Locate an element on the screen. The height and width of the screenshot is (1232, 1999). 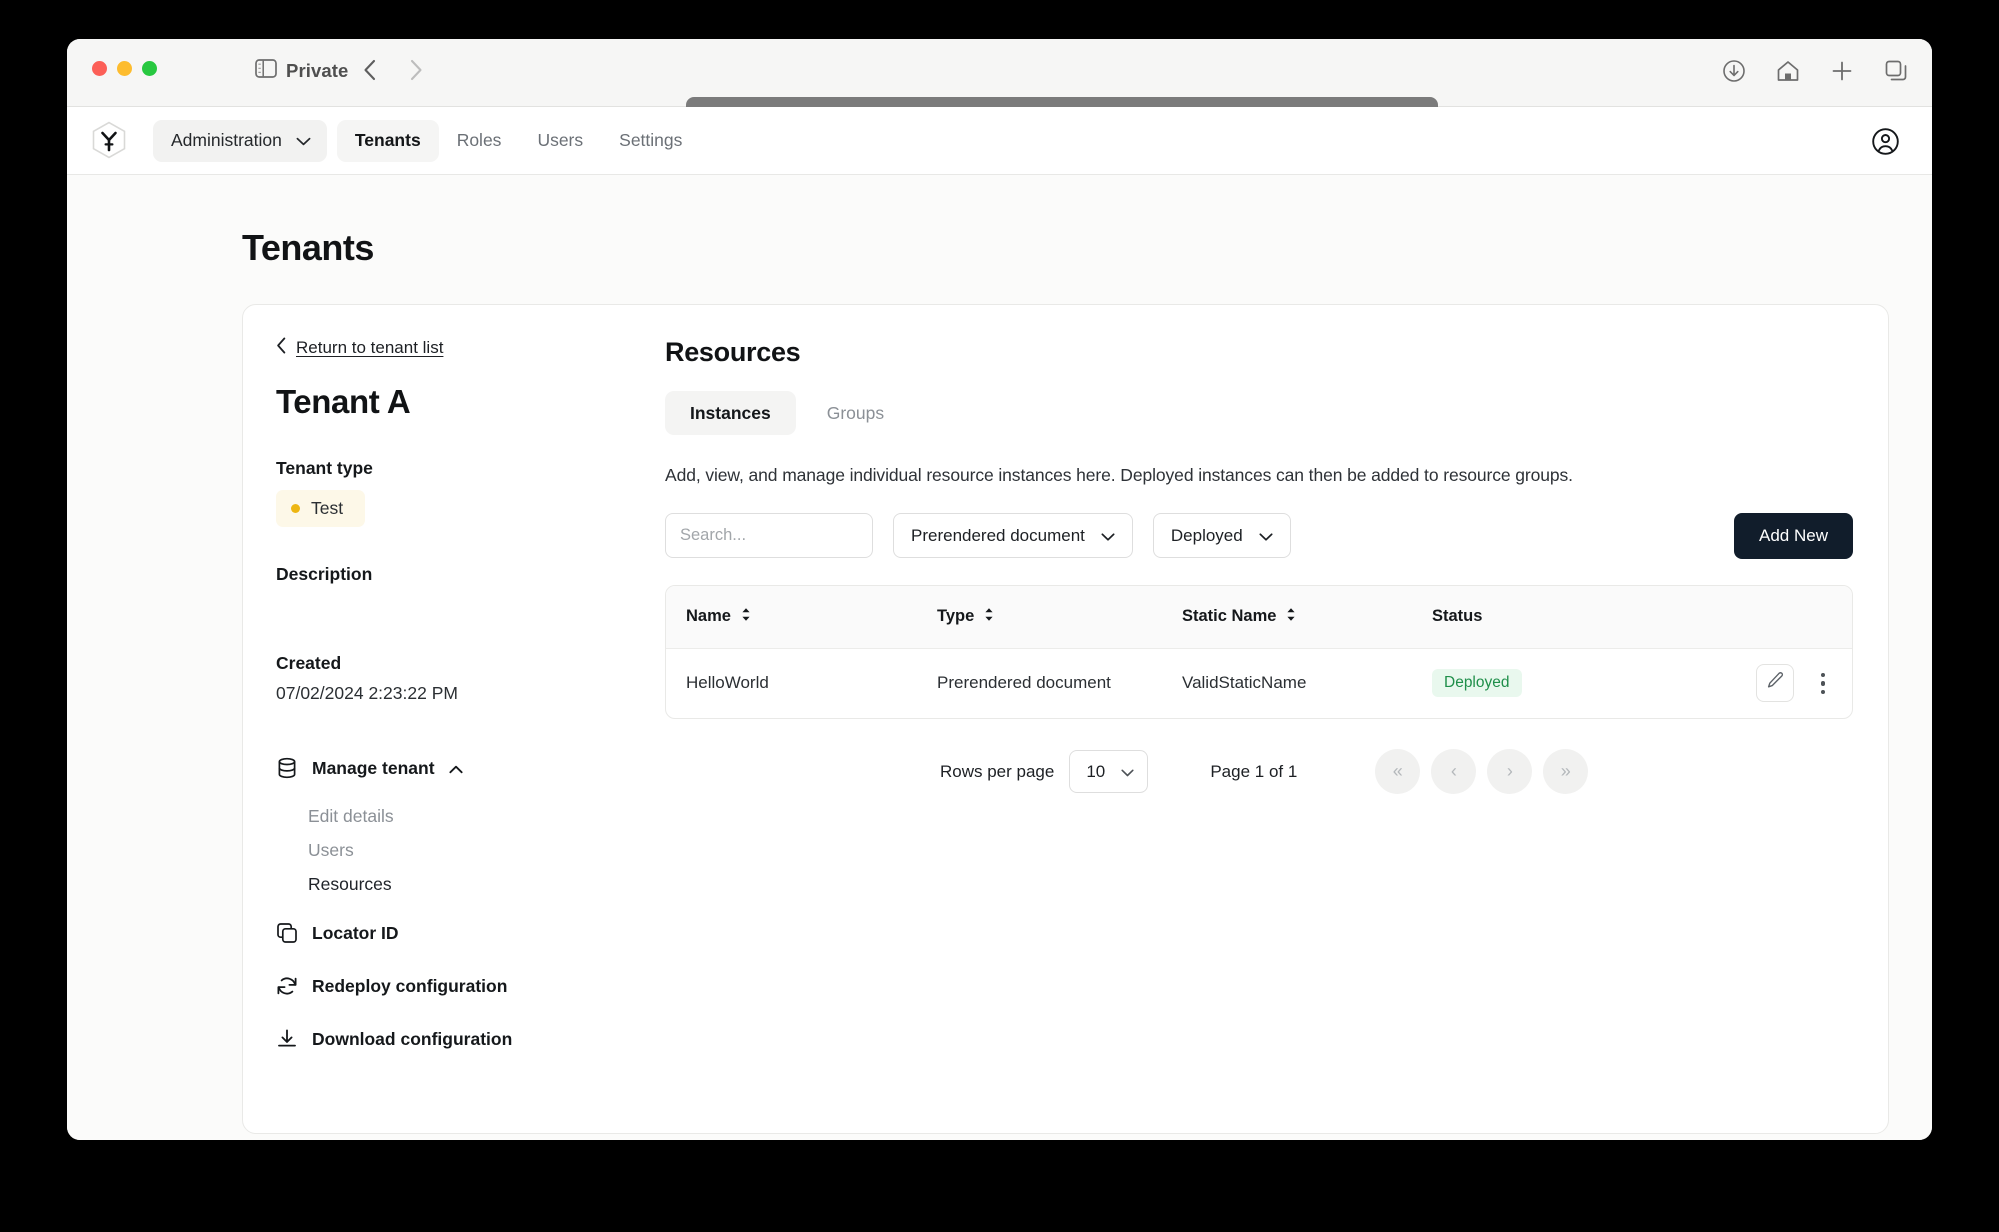
sidebar-item-locator-id: Locator ID is located at coordinates (457, 933).